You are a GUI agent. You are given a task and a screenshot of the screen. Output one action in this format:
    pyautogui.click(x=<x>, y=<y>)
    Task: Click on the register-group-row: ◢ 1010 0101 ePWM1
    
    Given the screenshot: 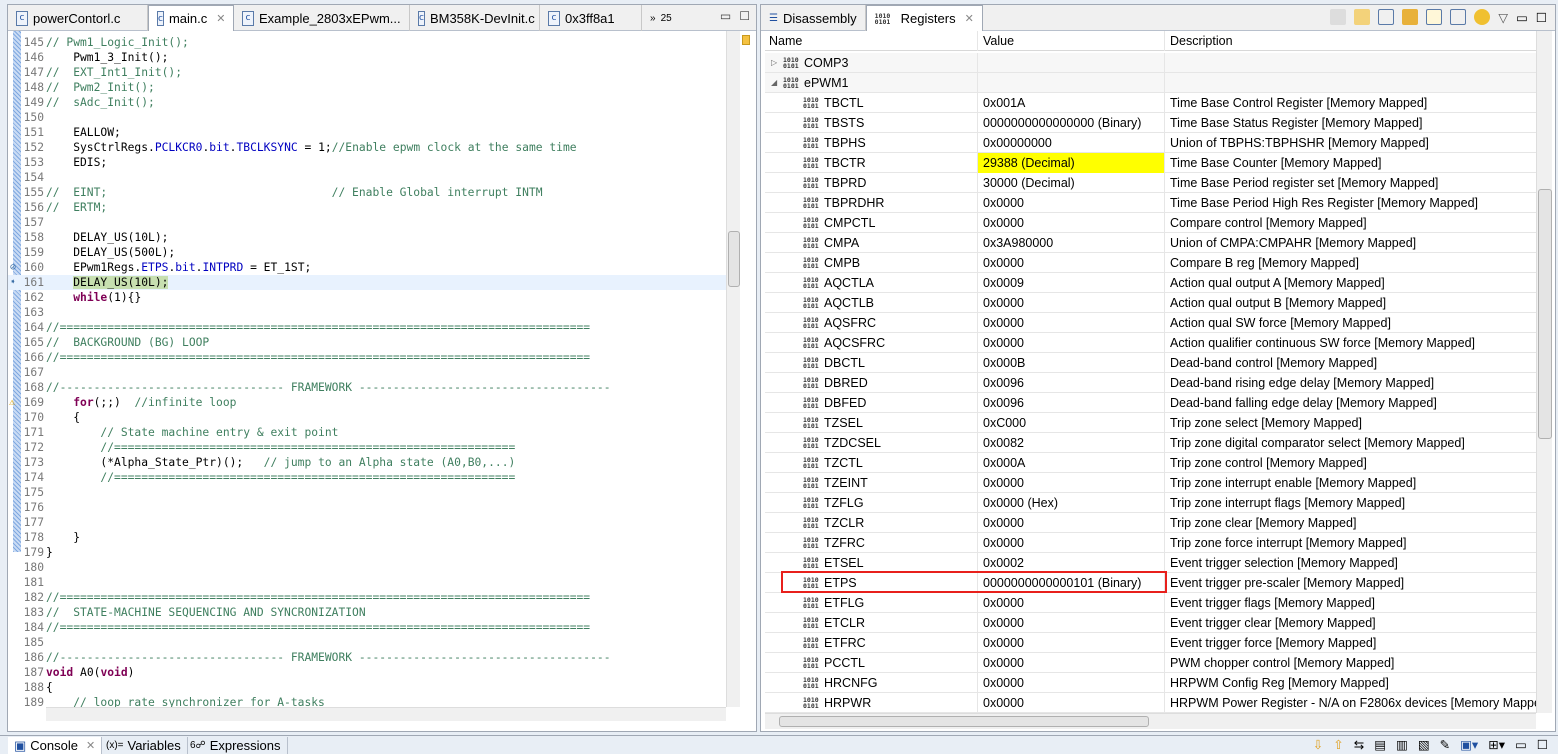 What is the action you would take?
    pyautogui.click(x=1150, y=82)
    